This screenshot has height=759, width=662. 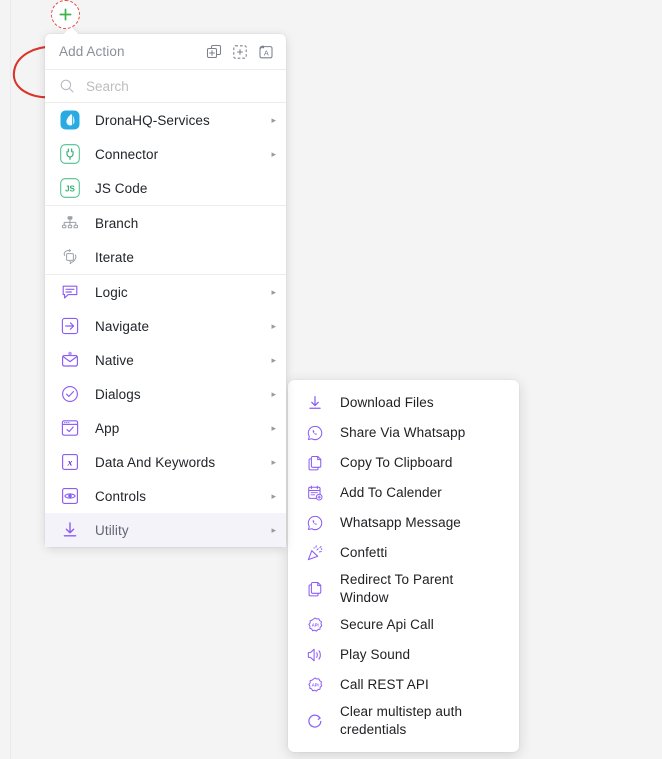 I want to click on annotate-text-icon: A, so click(x=265, y=51).